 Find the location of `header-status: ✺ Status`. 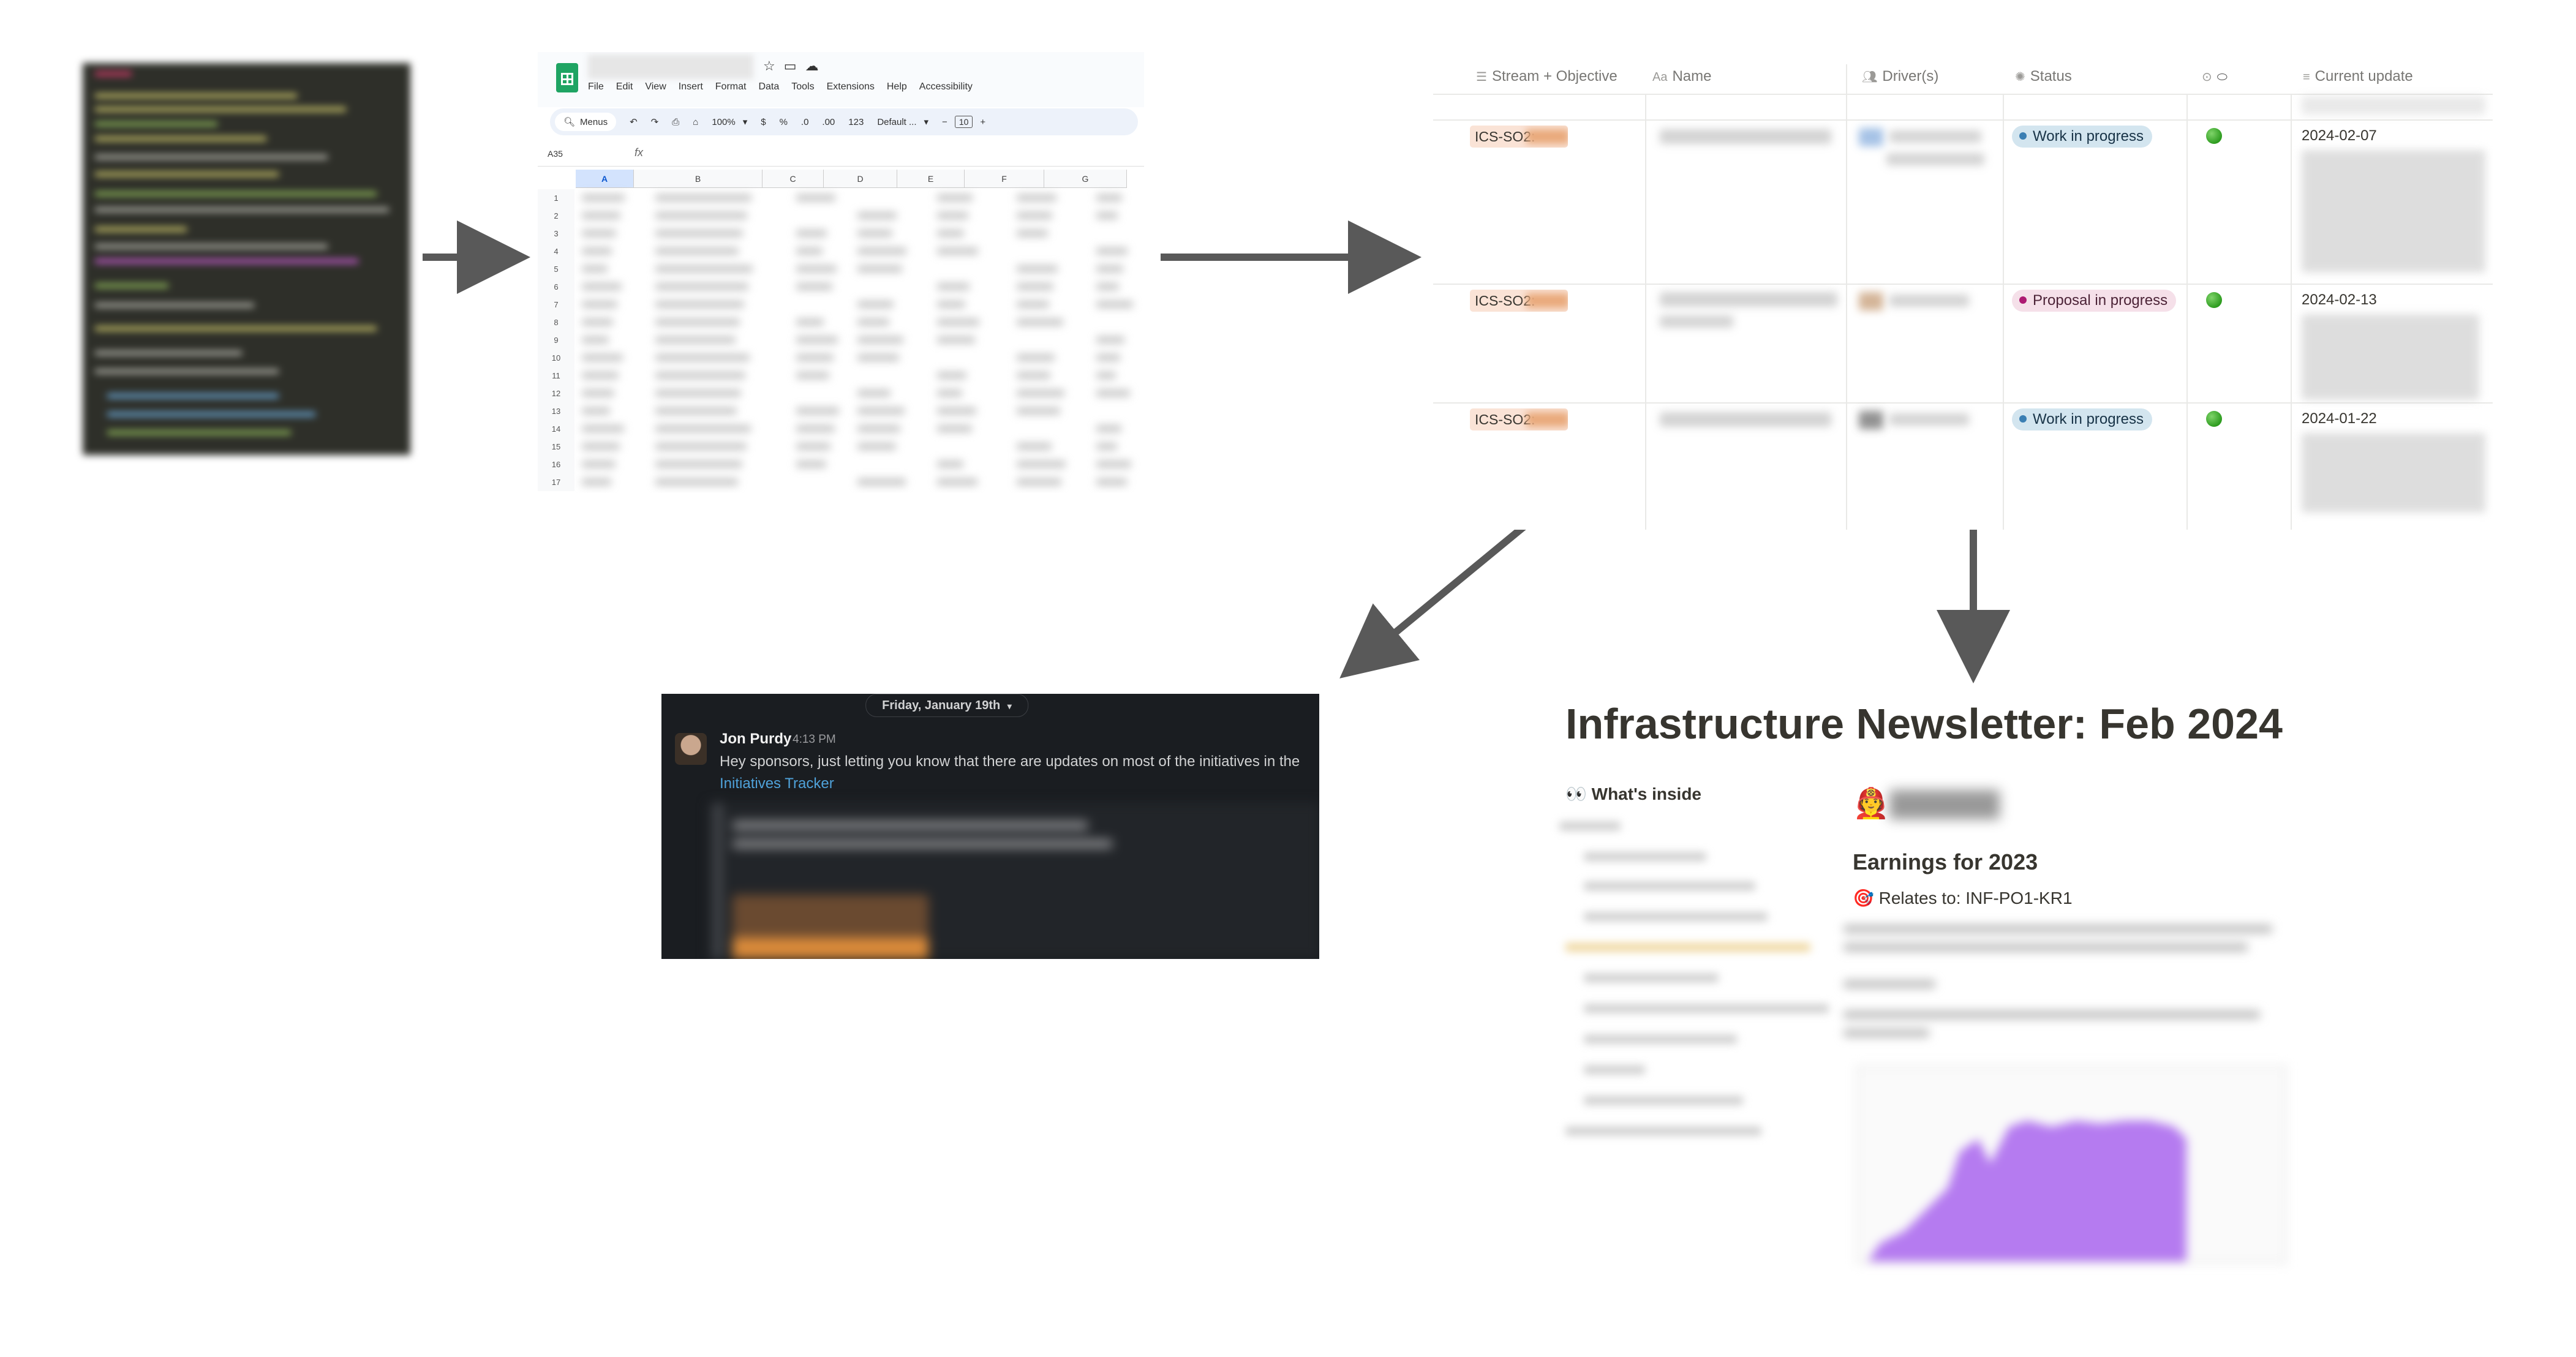

header-status: ✺ Status is located at coordinates (2043, 76).